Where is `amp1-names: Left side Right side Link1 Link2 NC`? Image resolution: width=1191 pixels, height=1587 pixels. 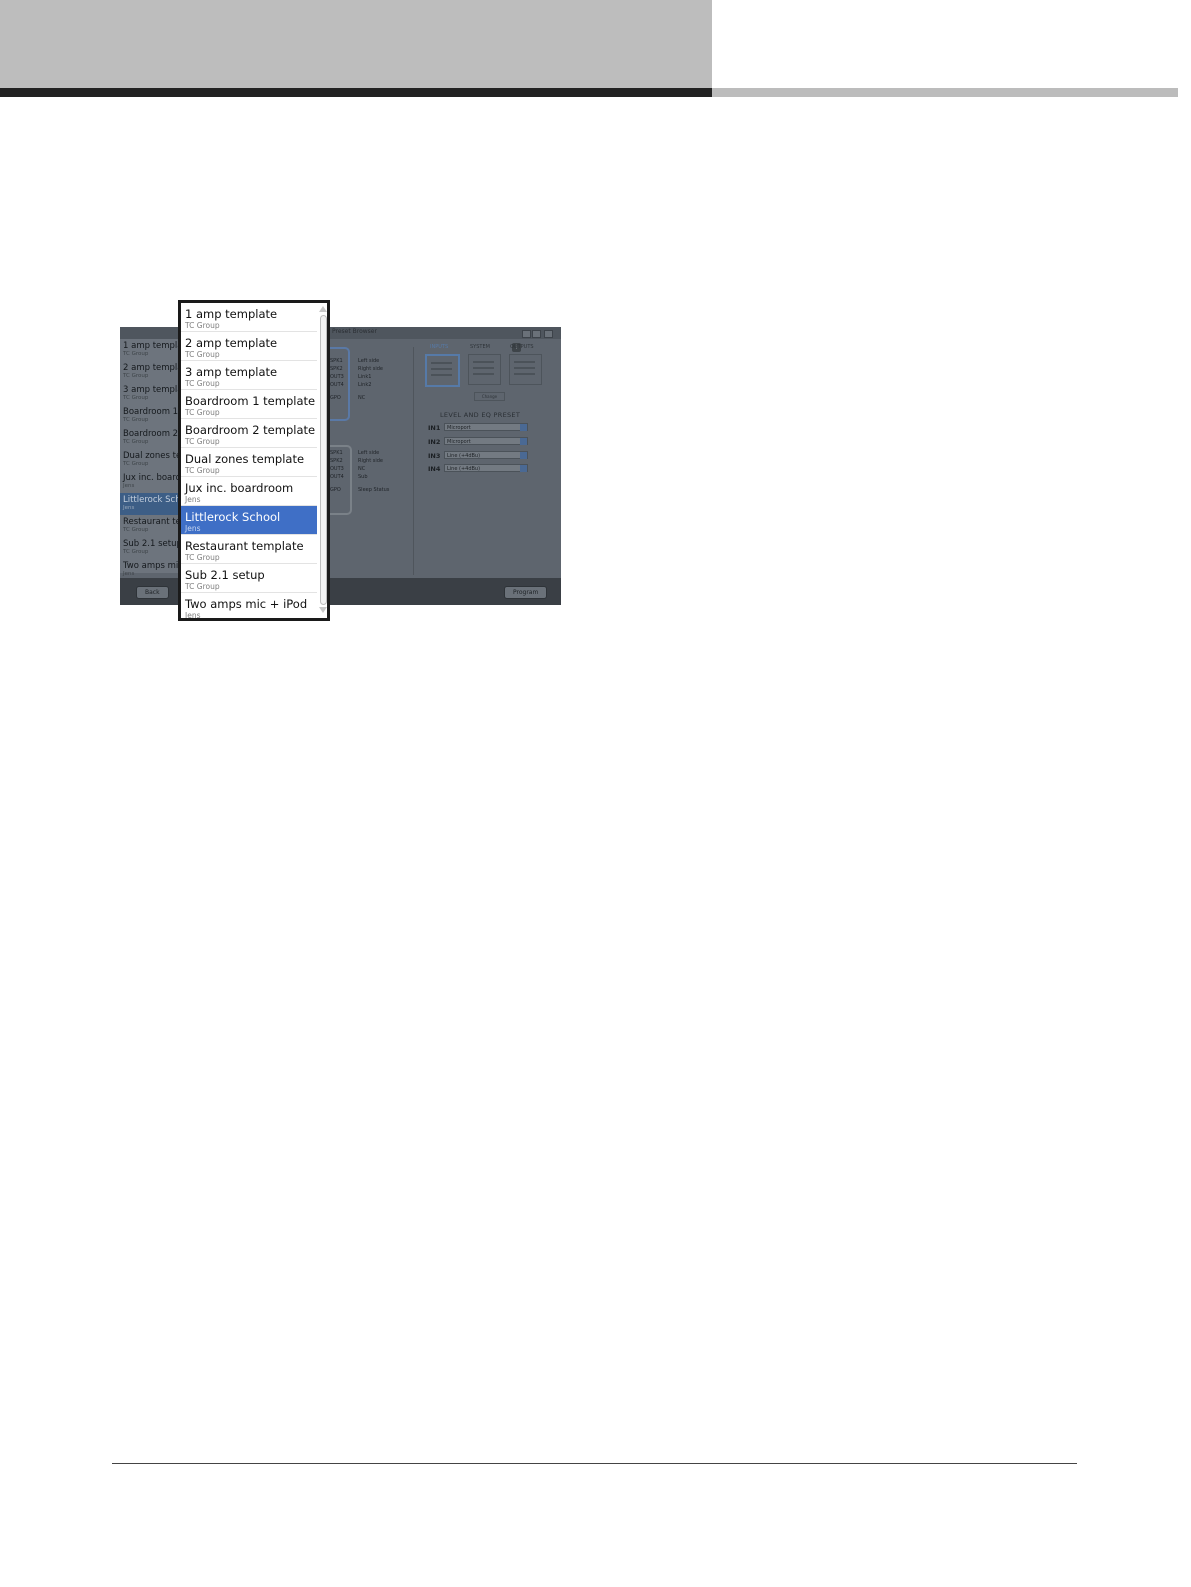
amp1-names: Left side Right side Link1 Link2 NC is located at coordinates (370, 379).